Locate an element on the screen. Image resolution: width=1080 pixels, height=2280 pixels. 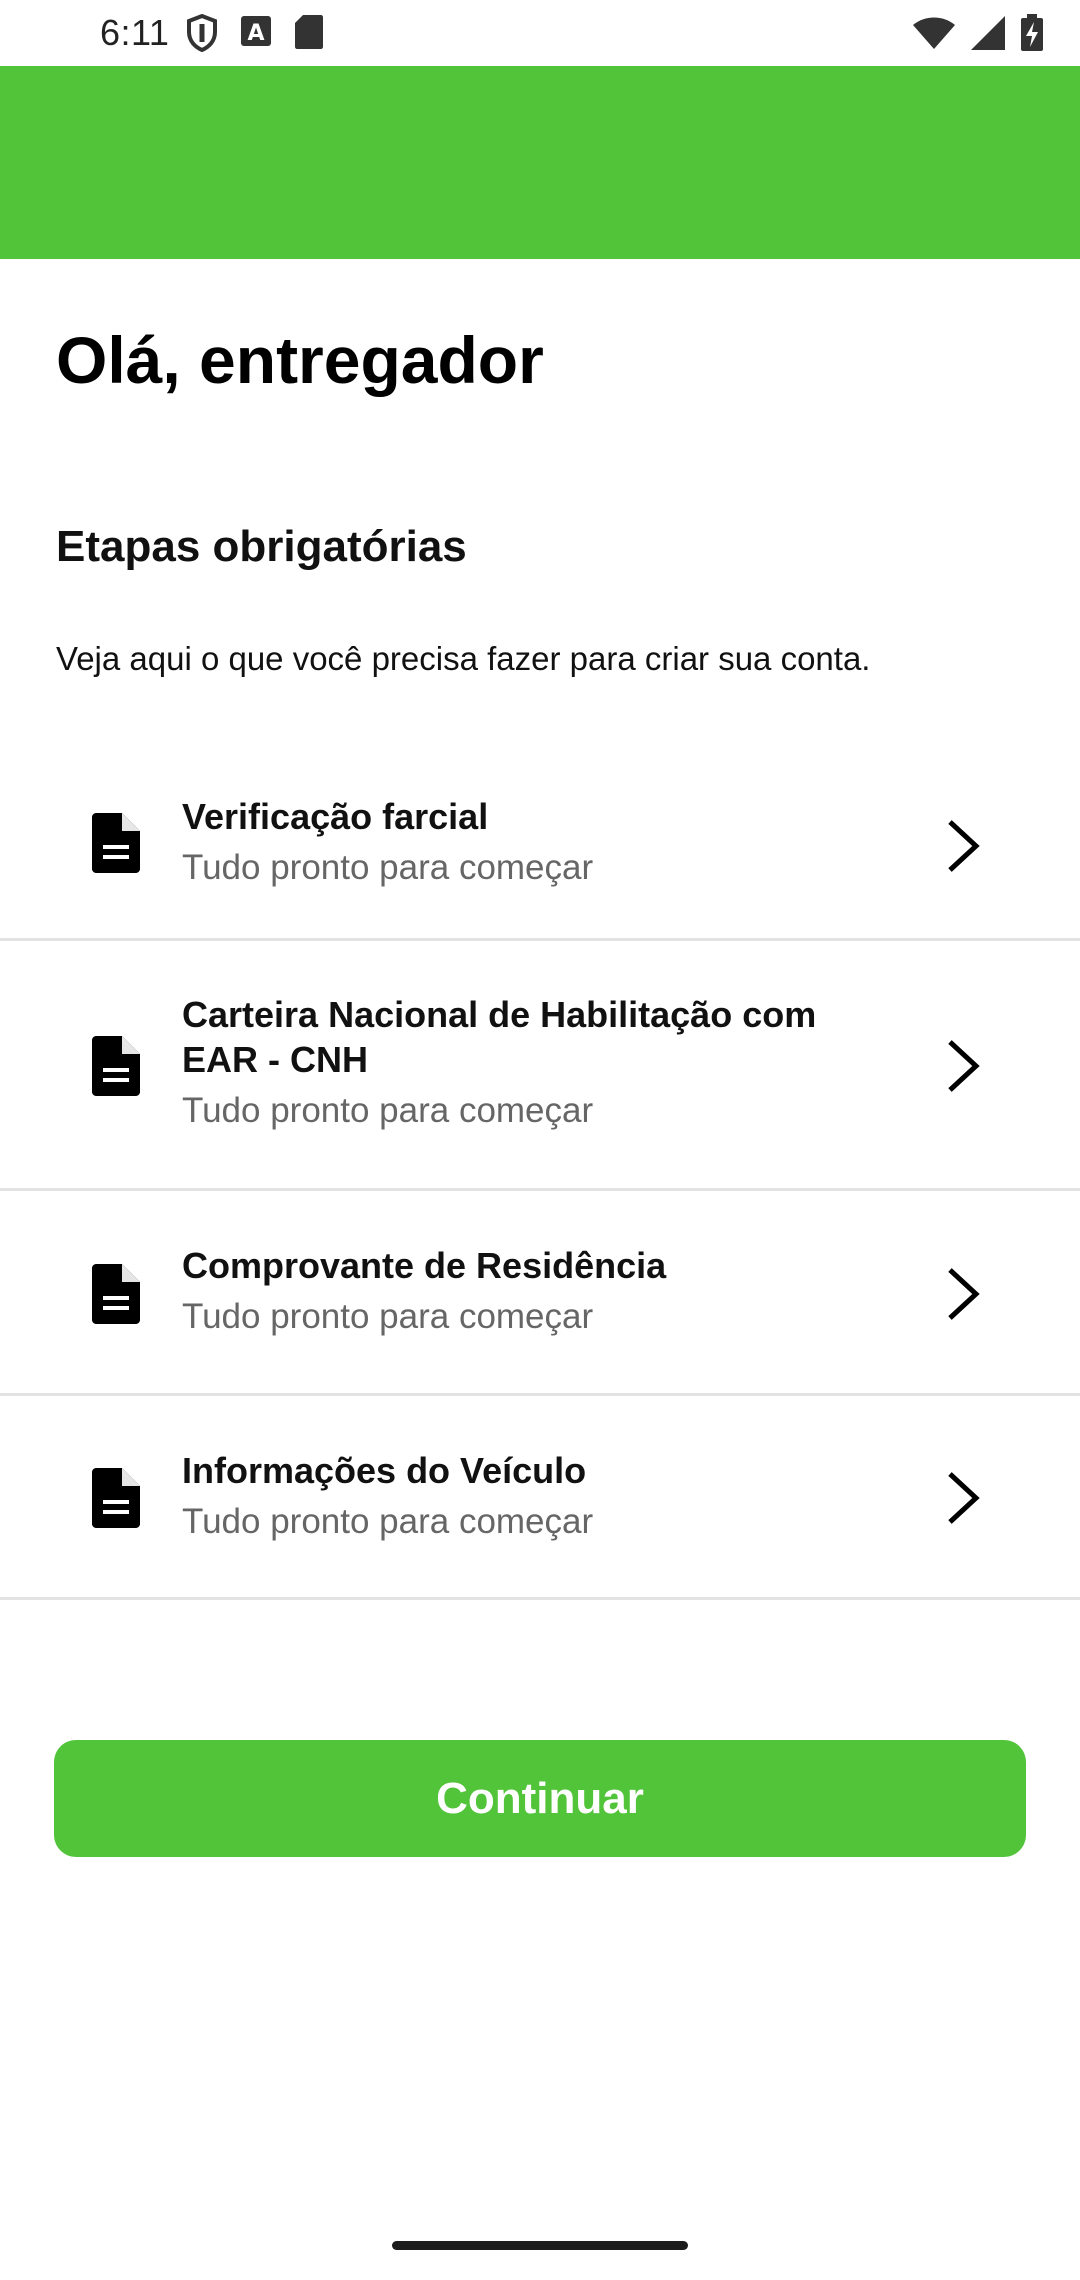
status-system-icons is located at coordinates (978, 33).